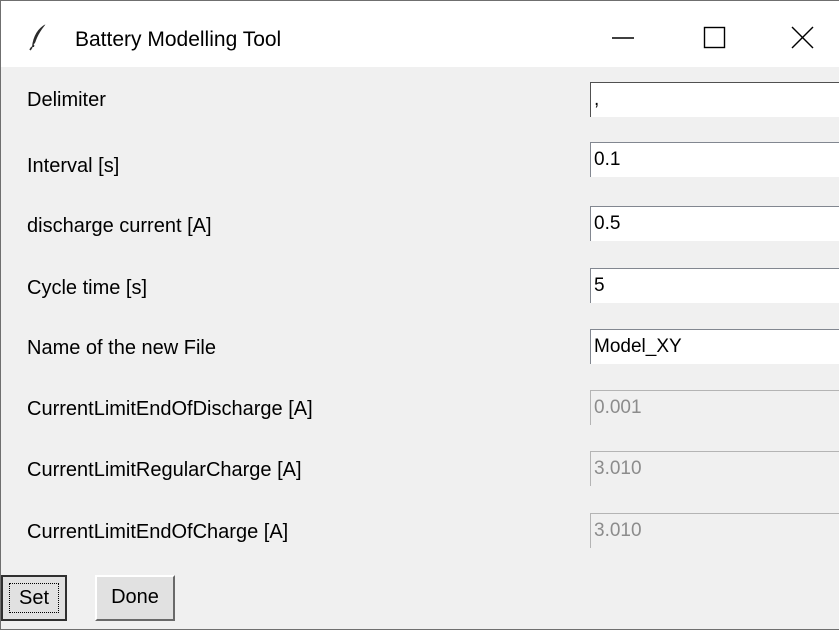 This screenshot has width=839, height=630. I want to click on file-name-input, so click(714, 346).